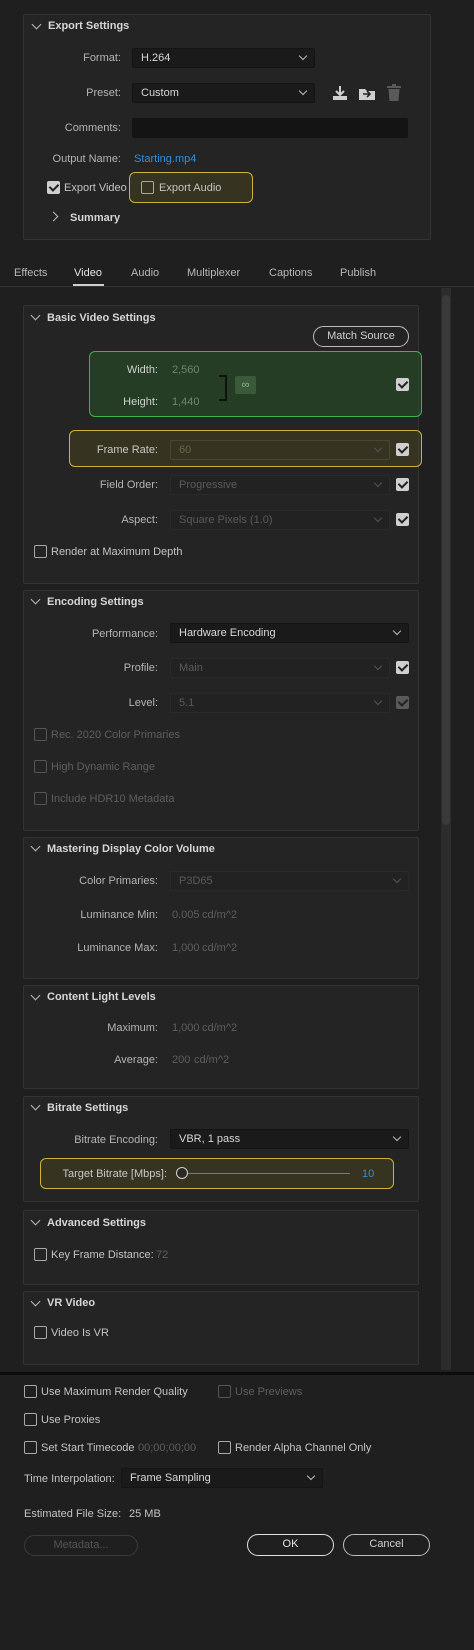 Image resolution: width=474 pixels, height=1650 pixels. What do you see at coordinates (40, 798) in the screenshot?
I see `hdr10-checkbox` at bounding box center [40, 798].